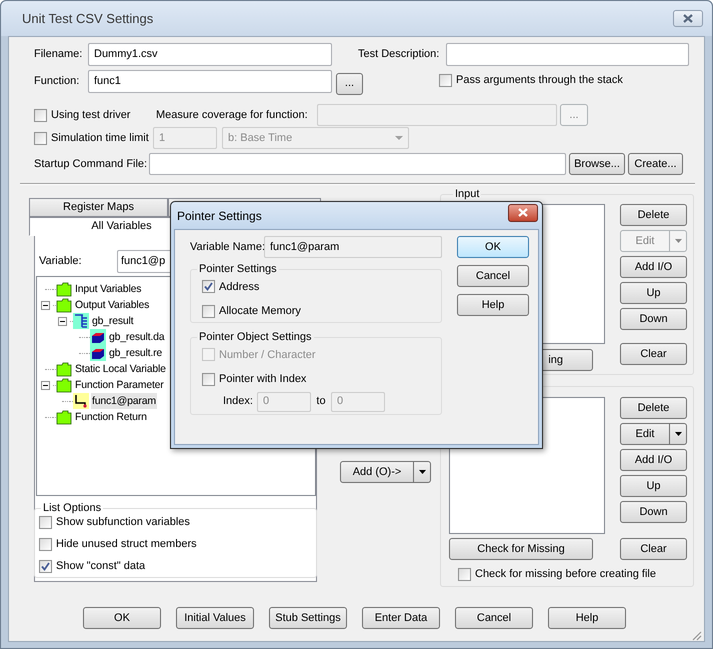 This screenshot has height=649, width=713. What do you see at coordinates (126, 544) in the screenshot?
I see `checkbox-label: Hide unused struct members` at bounding box center [126, 544].